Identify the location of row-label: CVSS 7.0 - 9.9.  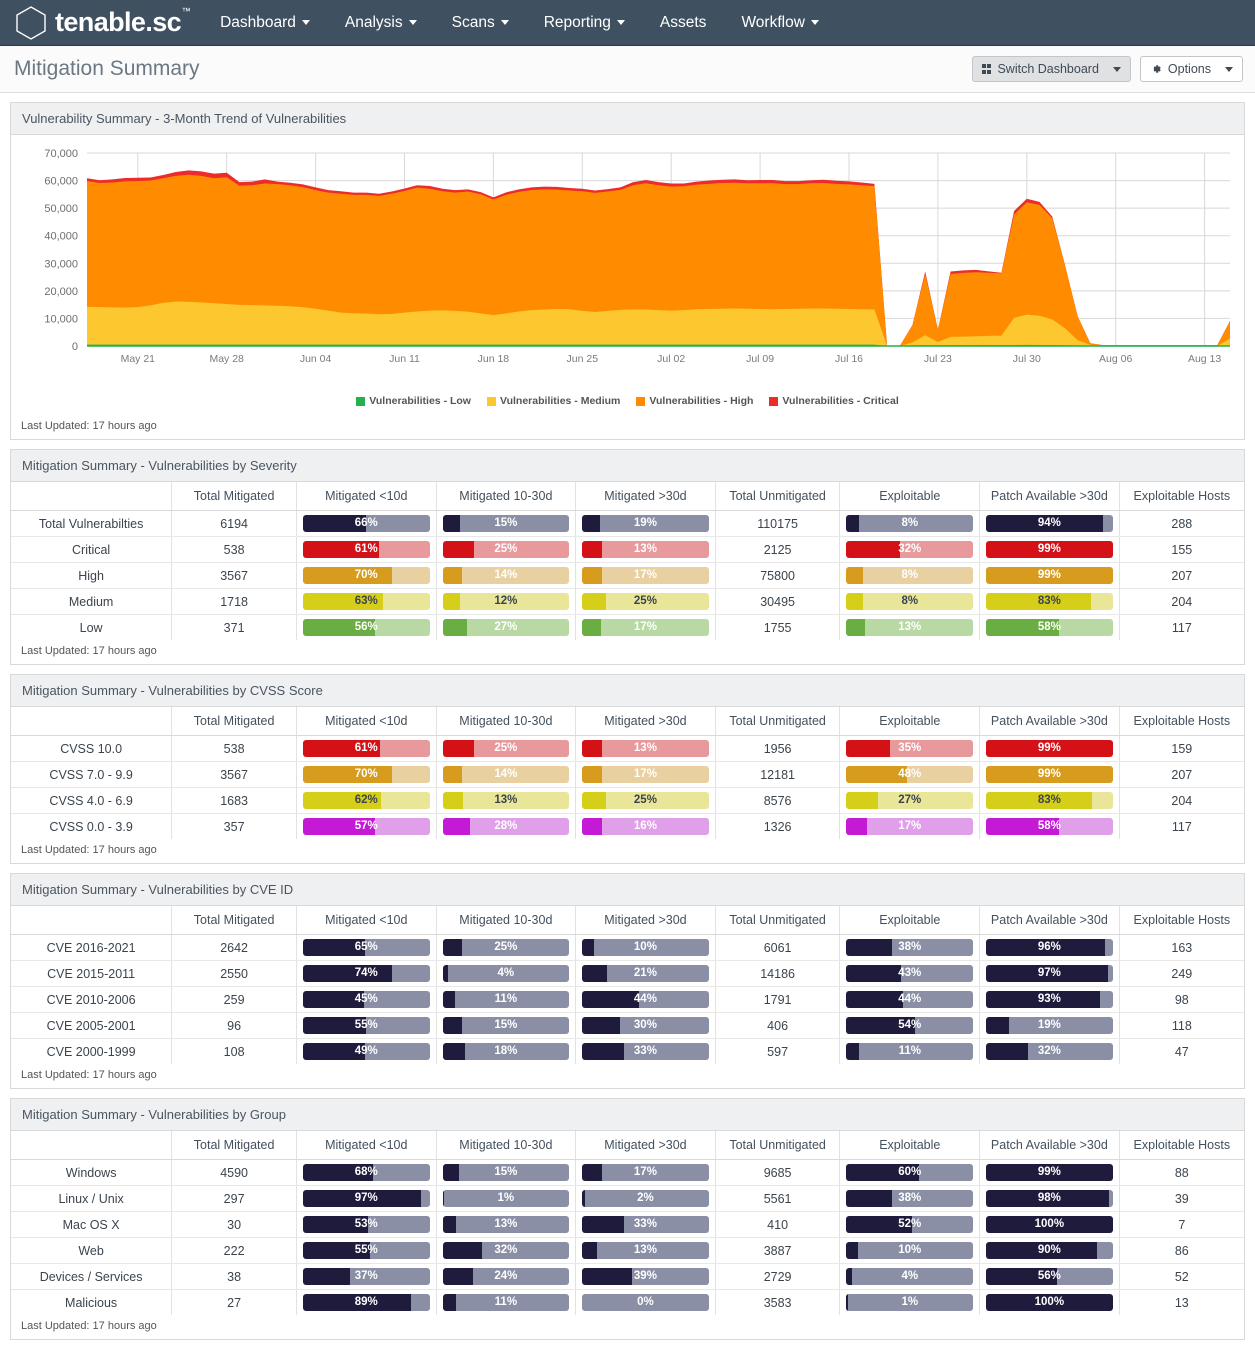
(92, 774).